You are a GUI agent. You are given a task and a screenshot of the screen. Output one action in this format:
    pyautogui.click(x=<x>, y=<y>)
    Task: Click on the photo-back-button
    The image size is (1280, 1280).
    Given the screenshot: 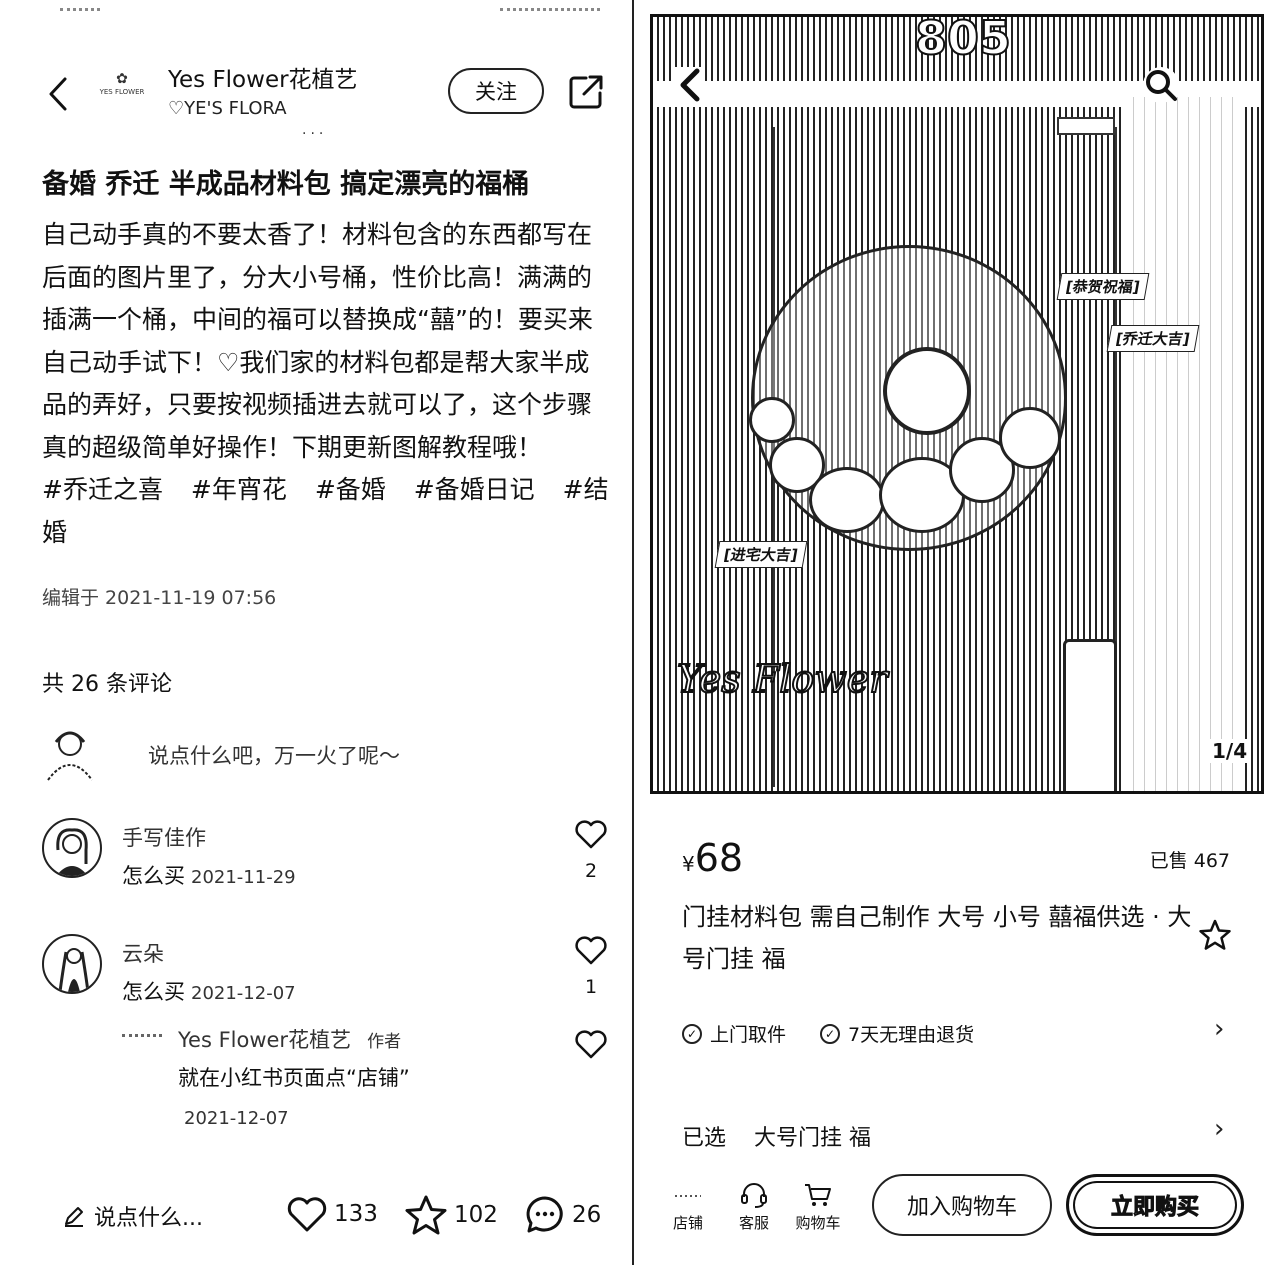 What is the action you would take?
    pyautogui.click(x=690, y=85)
    